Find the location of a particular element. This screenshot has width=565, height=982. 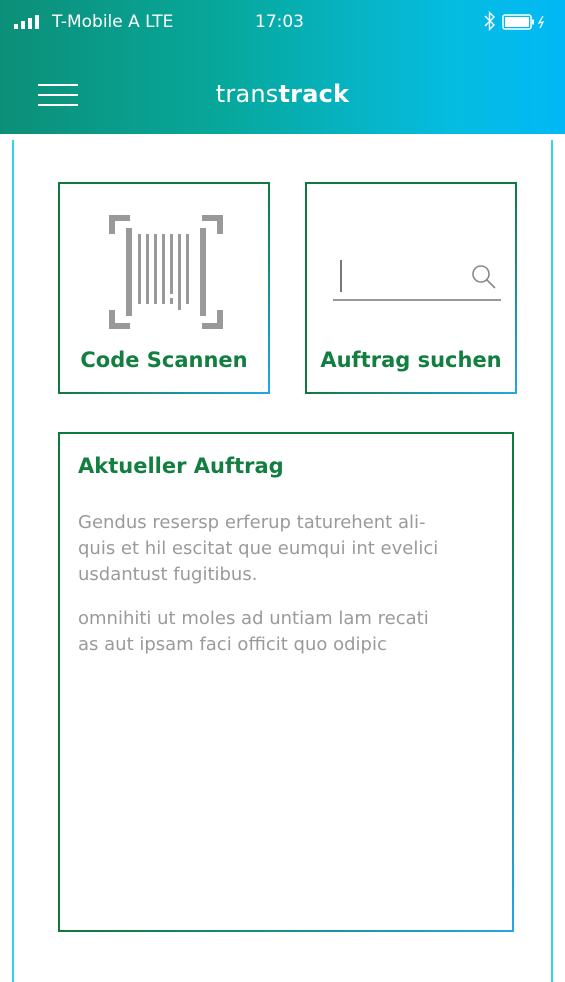

battery-icon is located at coordinates (523, 22).